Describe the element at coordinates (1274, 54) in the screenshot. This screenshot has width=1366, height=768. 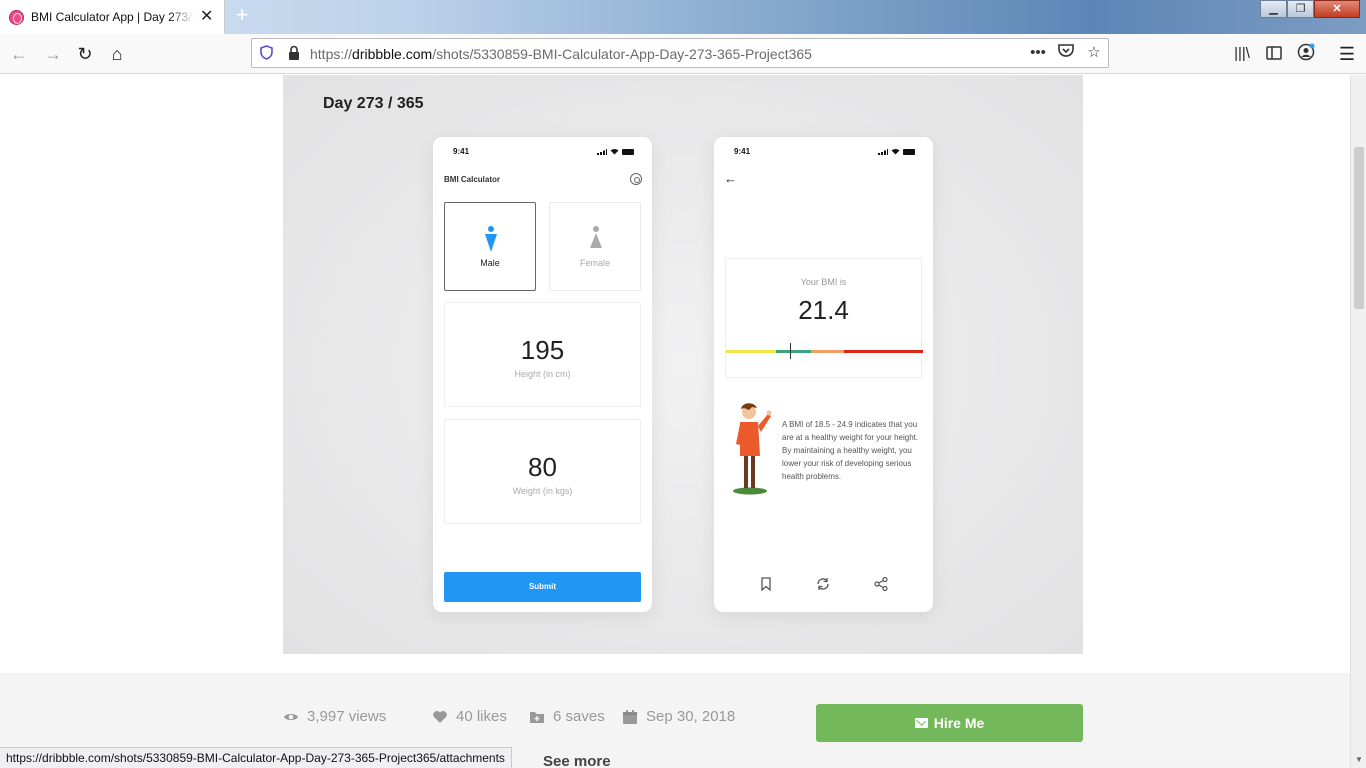
I see `sidebar-icon` at that location.